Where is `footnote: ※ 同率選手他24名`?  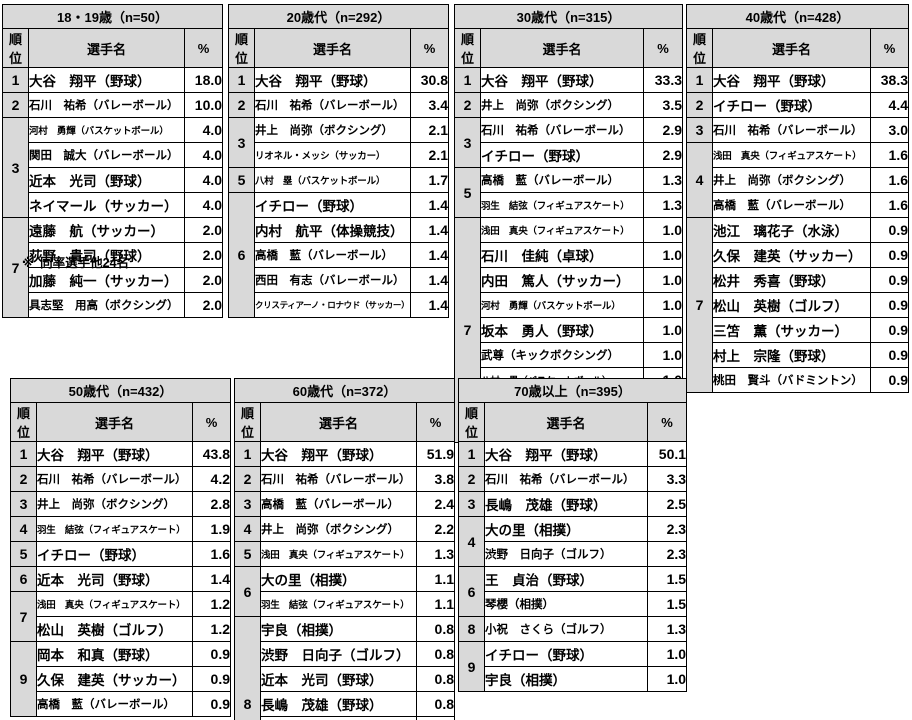 footnote: ※ 同率選手他24名 is located at coordinates (75, 261).